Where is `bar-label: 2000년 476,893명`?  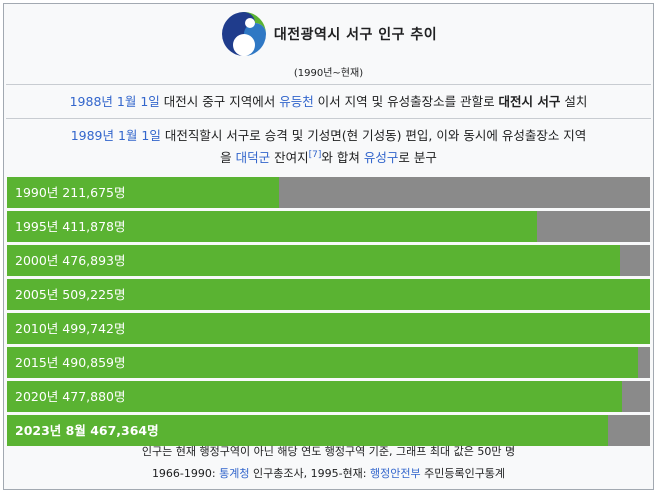 bar-label: 2000년 476,893명 is located at coordinates (70, 260).